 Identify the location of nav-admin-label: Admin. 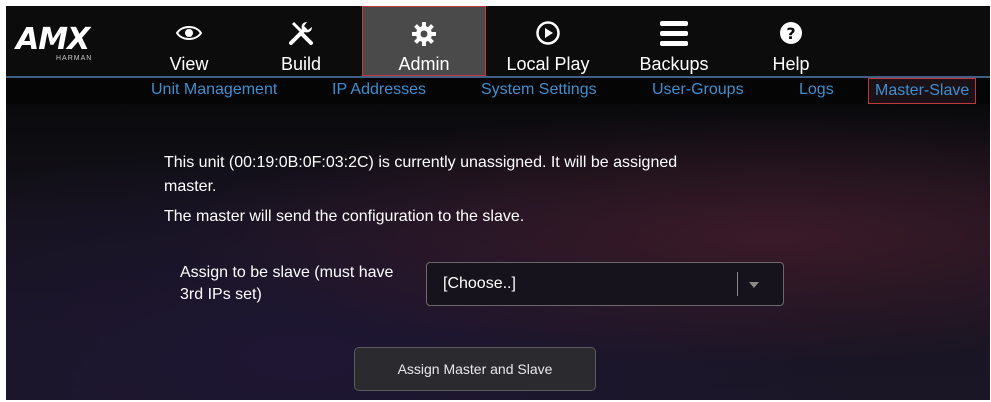
(424, 64).